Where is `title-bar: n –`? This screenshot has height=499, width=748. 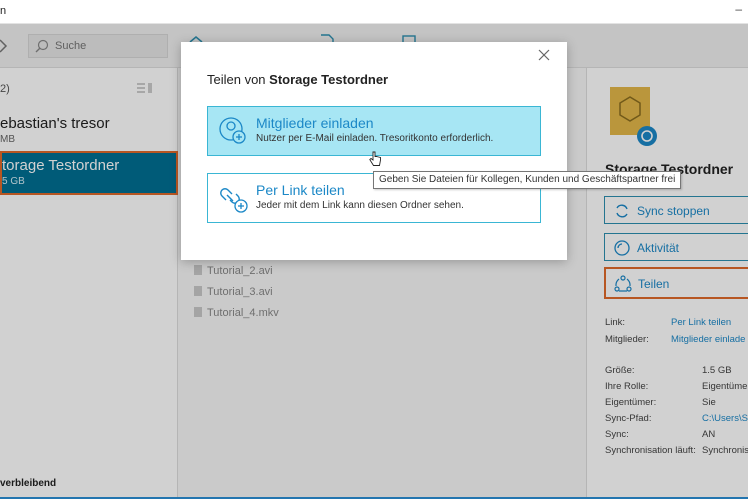 title-bar: n – is located at coordinates (374, 12).